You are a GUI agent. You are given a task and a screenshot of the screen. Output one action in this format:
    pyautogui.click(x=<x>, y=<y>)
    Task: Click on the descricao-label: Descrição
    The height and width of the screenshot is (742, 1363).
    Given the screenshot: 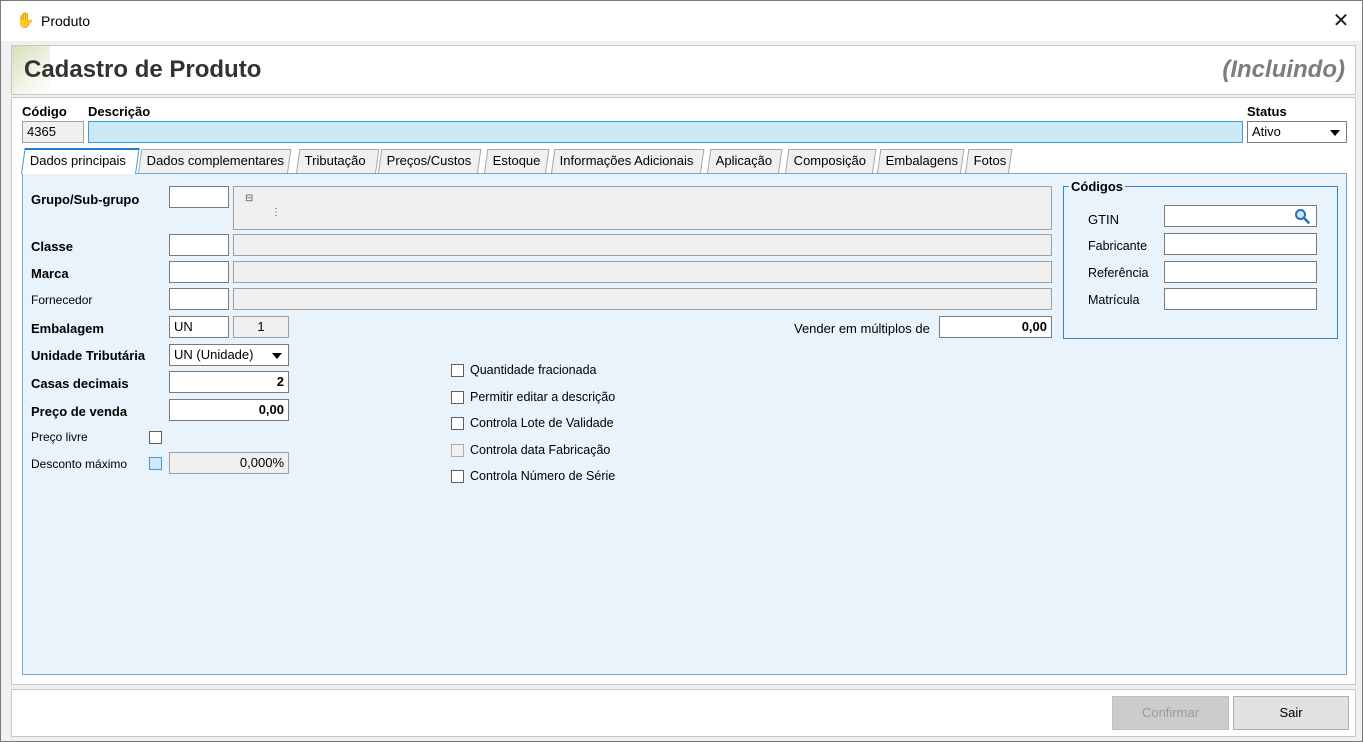 What is the action you would take?
    pyautogui.click(x=119, y=111)
    